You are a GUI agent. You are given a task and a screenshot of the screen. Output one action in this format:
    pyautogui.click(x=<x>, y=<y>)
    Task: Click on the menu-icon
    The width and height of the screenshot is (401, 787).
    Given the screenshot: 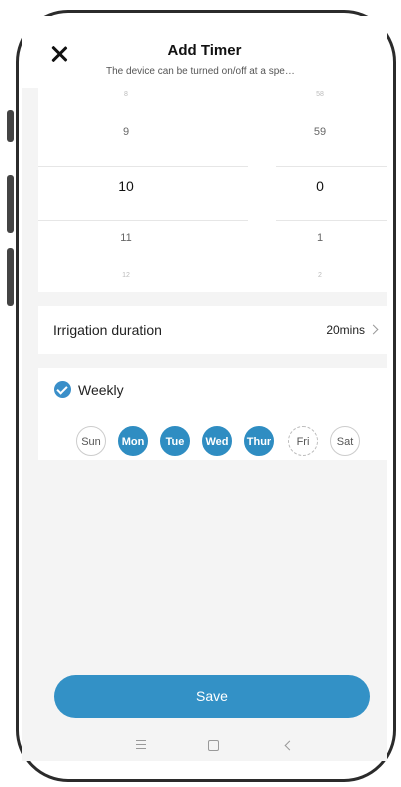 What is the action you would take?
    pyautogui.click(x=141, y=744)
    